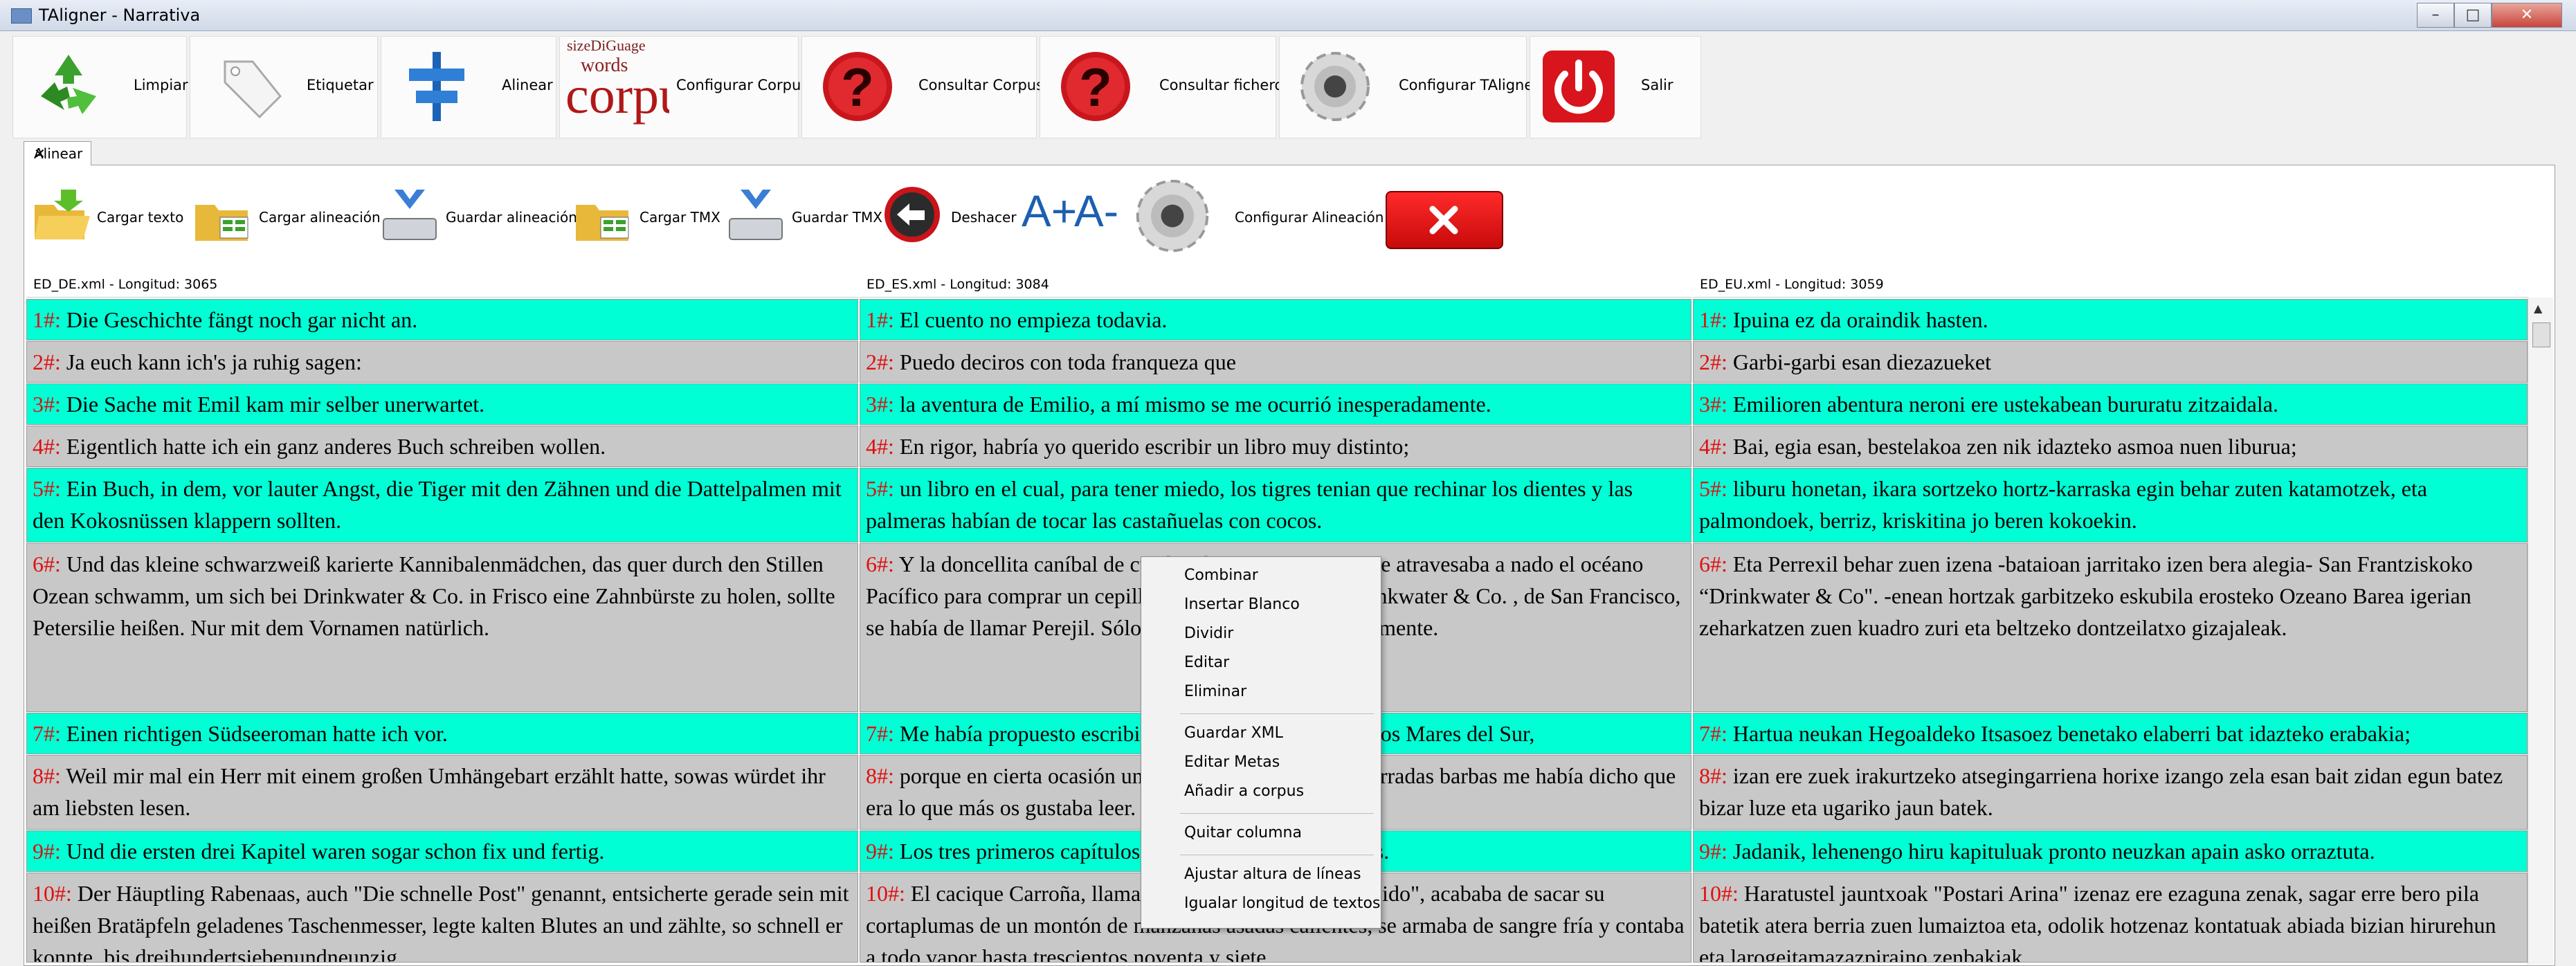 Image resolution: width=2576 pixels, height=966 pixels. Describe the element at coordinates (1233, 733) in the screenshot. I see `menu-item-guardar-xml: Guardar XML` at that location.